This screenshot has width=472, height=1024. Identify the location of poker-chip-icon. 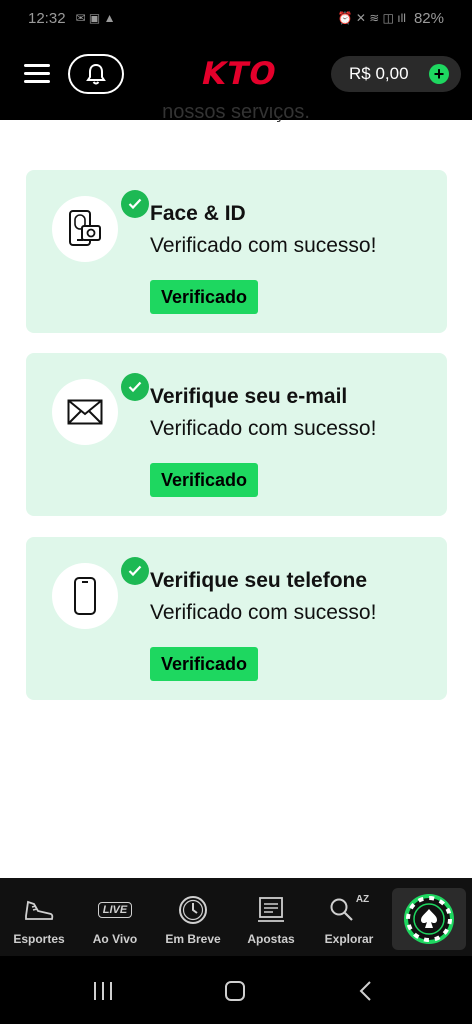
(429, 919).